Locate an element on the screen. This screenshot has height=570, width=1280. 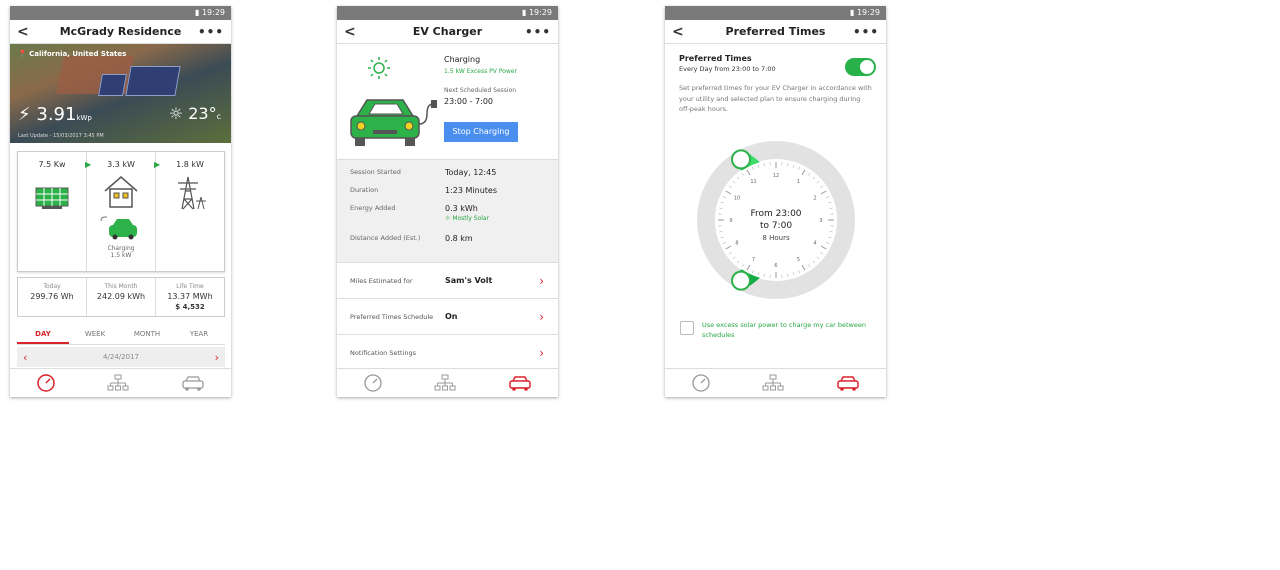
energy-flow-panel: 7.5 Kw ▶ 3.3 kW Charging 1.5 kW ▶ 1.8 kW is located at coordinates (121, 211).